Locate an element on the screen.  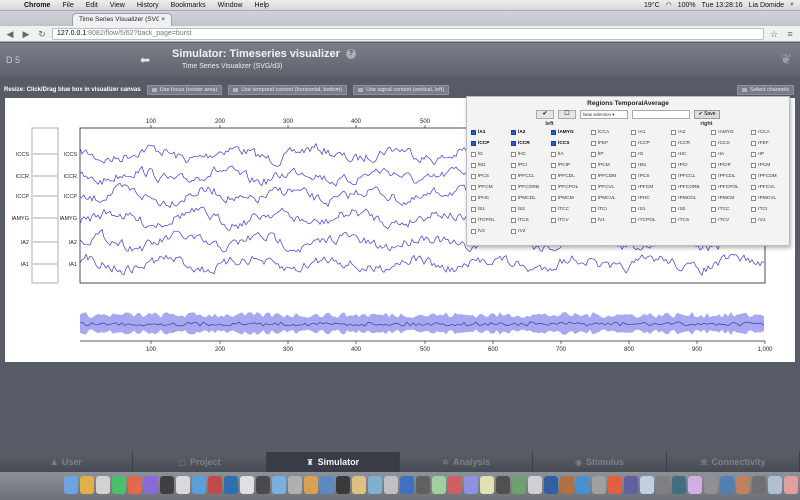
region-rpmcvl: rPMCVL is located at coordinates (771, 198).